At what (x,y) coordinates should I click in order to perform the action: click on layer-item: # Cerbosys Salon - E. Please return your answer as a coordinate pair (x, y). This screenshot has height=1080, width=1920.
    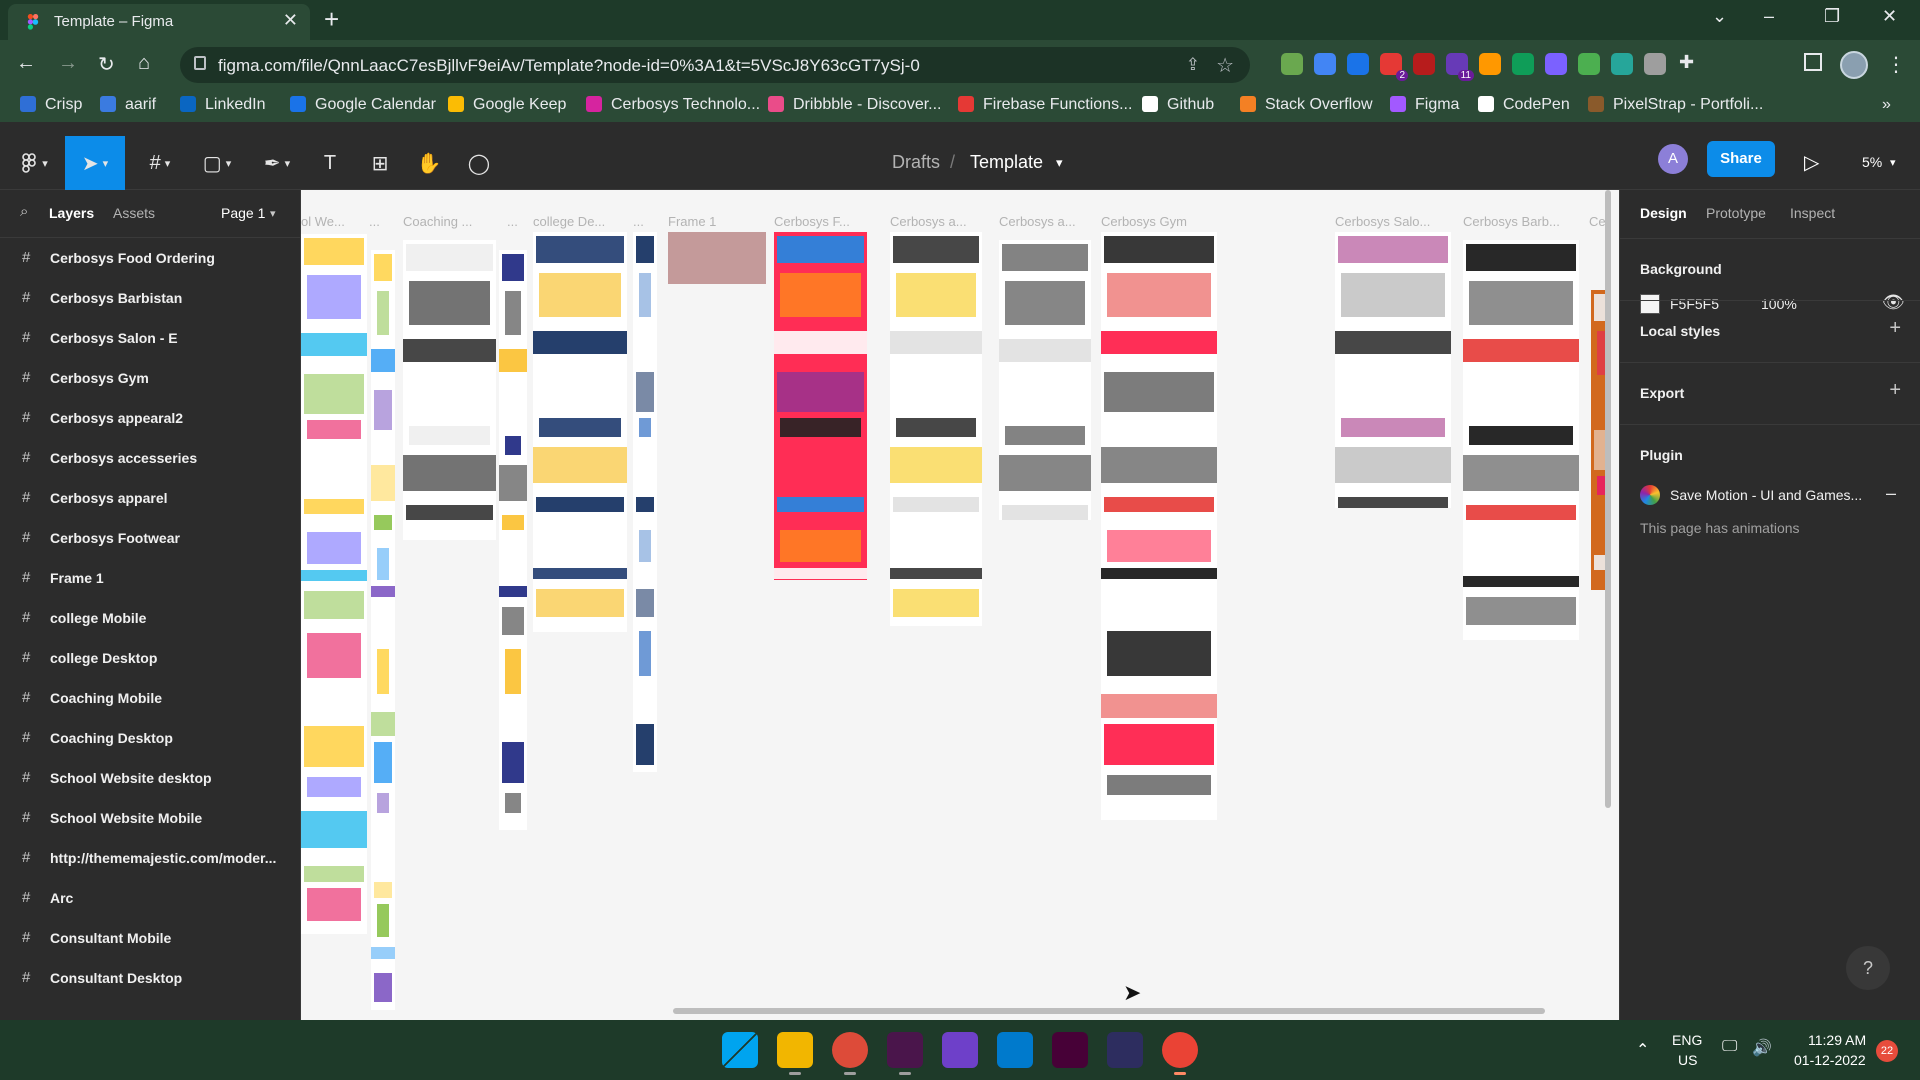
    Looking at the image, I should click on (150, 338).